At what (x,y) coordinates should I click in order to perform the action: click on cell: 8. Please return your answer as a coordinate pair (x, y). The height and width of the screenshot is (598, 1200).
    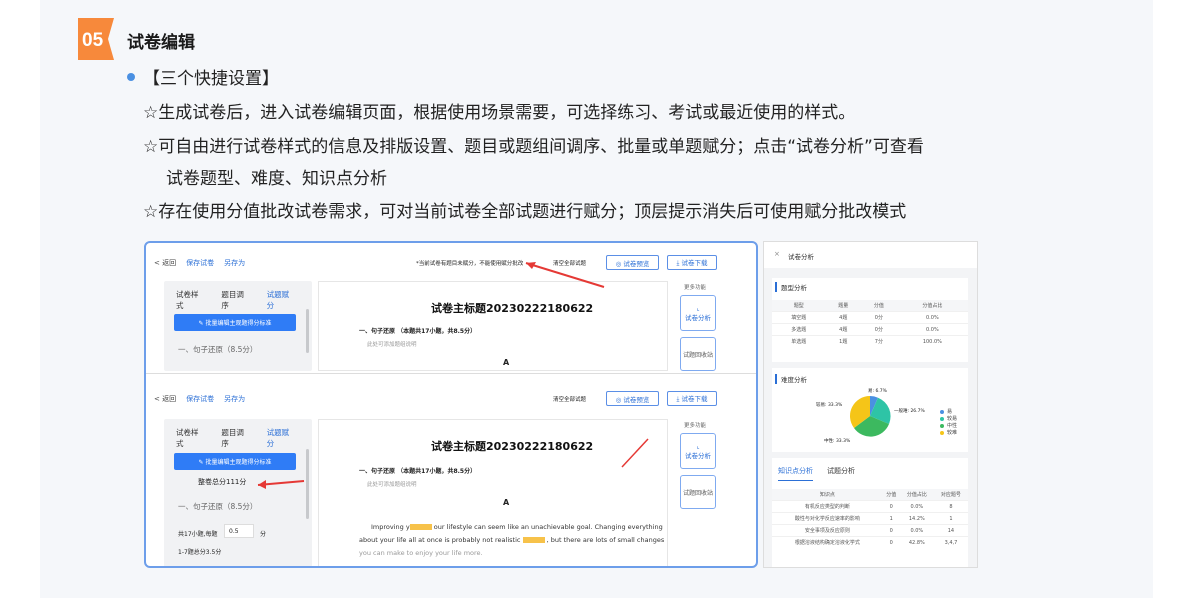
    Looking at the image, I should click on (950, 506).